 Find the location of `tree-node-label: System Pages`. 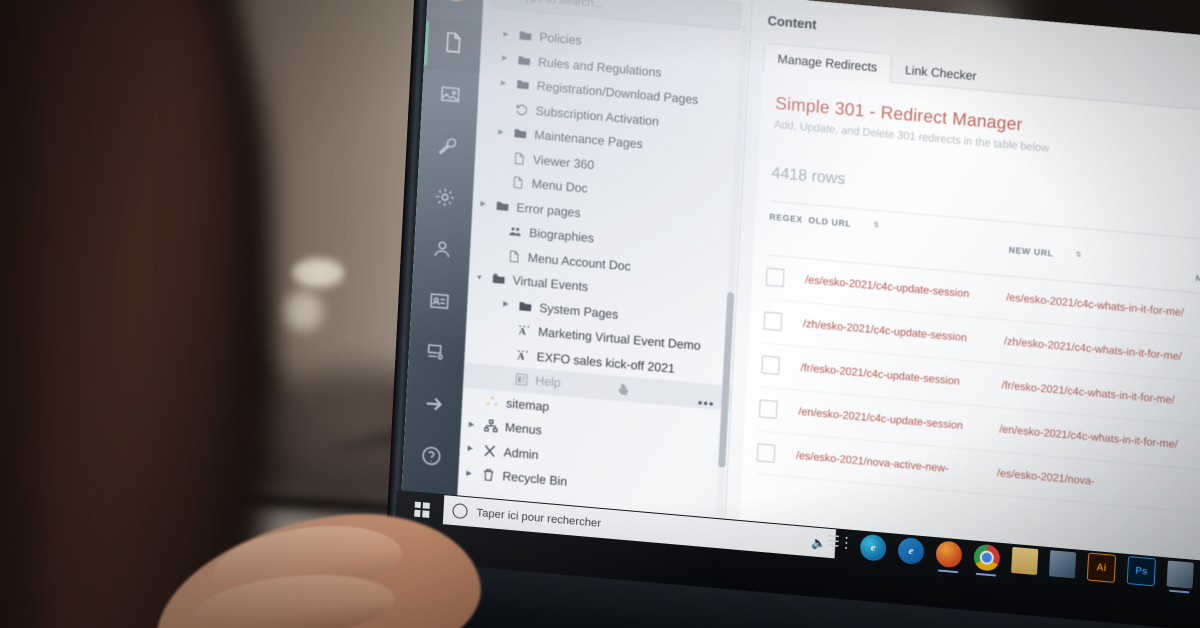

tree-node-label: System Pages is located at coordinates (578, 311).